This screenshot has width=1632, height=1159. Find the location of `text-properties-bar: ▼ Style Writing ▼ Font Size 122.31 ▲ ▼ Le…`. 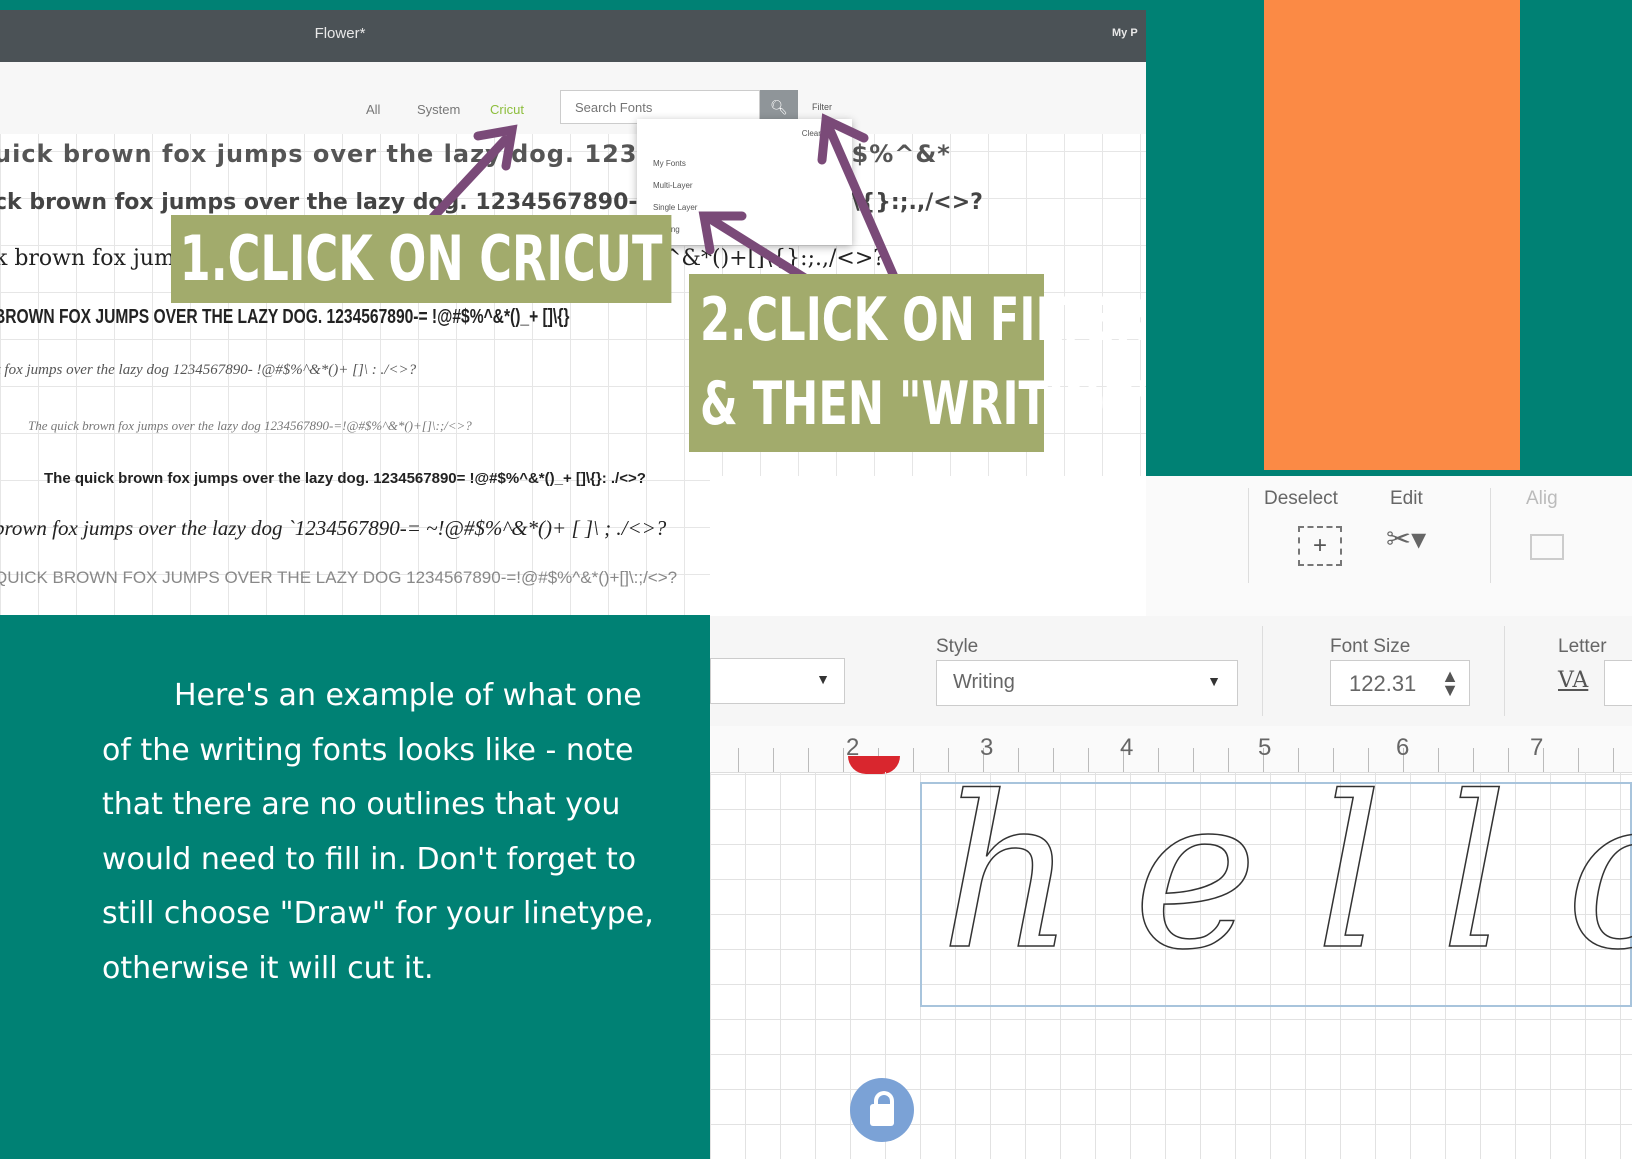

text-properties-bar: ▼ Style Writing ▼ Font Size 122.31 ▲ ▼ Le… is located at coordinates (1171, 671).